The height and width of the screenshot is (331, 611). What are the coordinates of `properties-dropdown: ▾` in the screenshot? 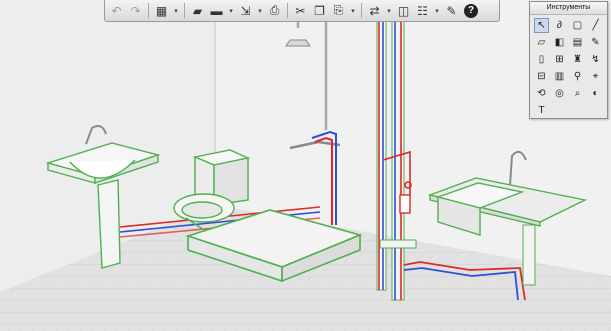 It's located at (437, 10).